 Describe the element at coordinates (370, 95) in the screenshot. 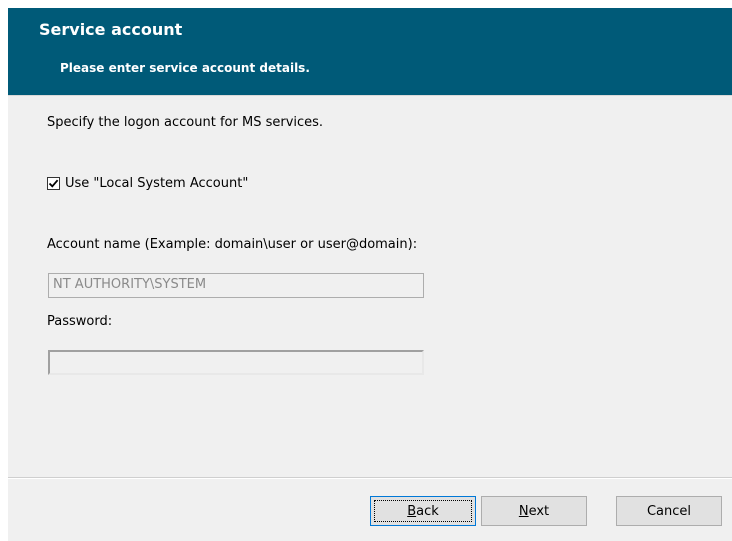

I see `header-divider` at that location.